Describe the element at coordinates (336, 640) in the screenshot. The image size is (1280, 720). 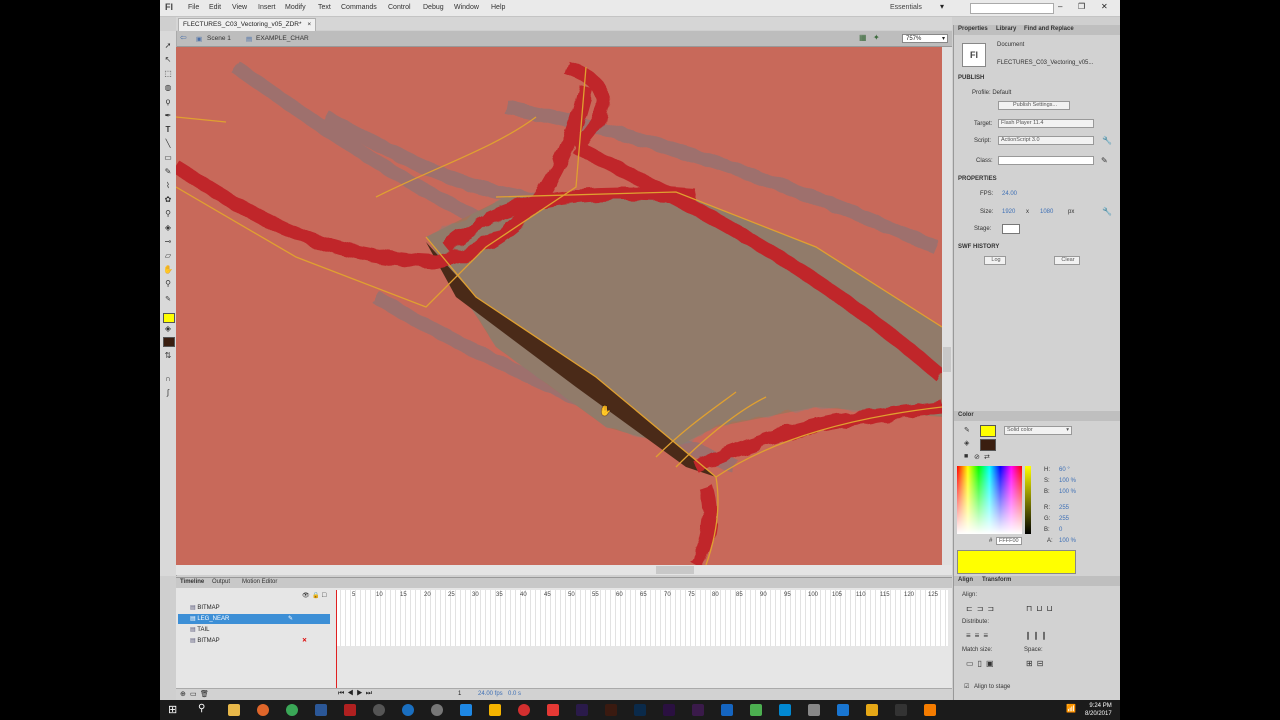
I see `playhead` at that location.